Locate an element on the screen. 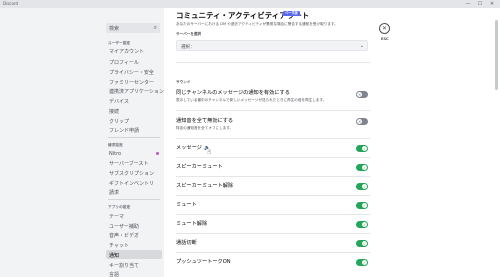 The image size is (500, 277). sidebar-item-server-boost: サーバーブースト is located at coordinates (134, 162).